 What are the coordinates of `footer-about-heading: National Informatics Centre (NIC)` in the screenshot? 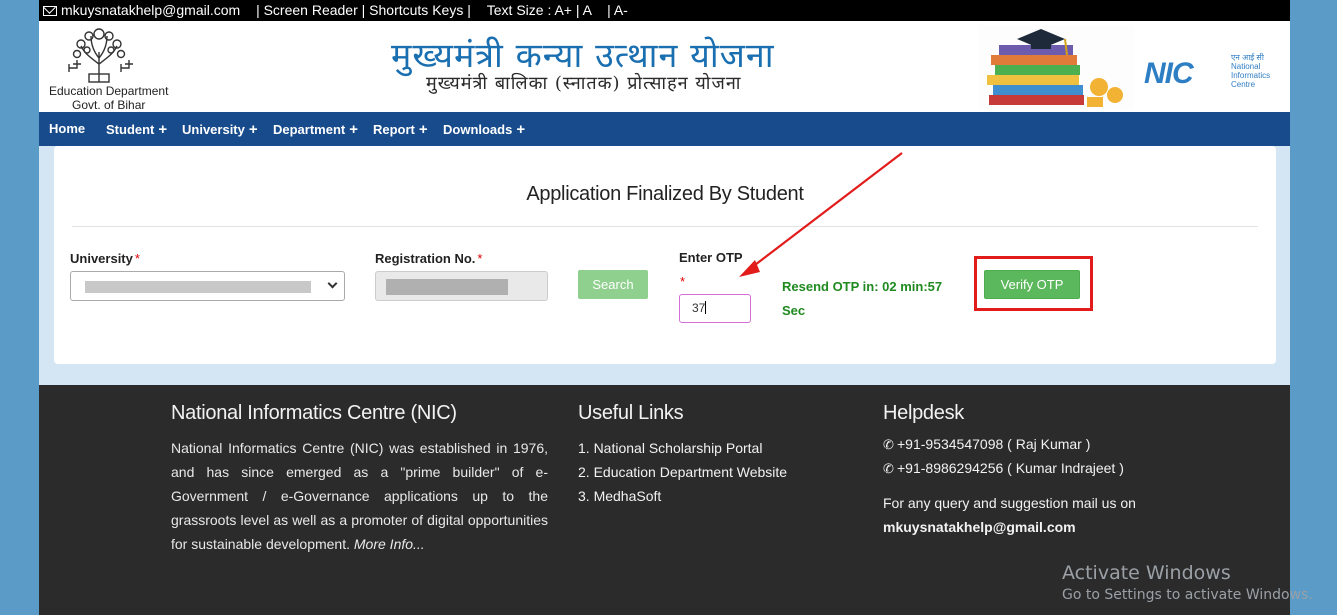 It's located at (314, 413).